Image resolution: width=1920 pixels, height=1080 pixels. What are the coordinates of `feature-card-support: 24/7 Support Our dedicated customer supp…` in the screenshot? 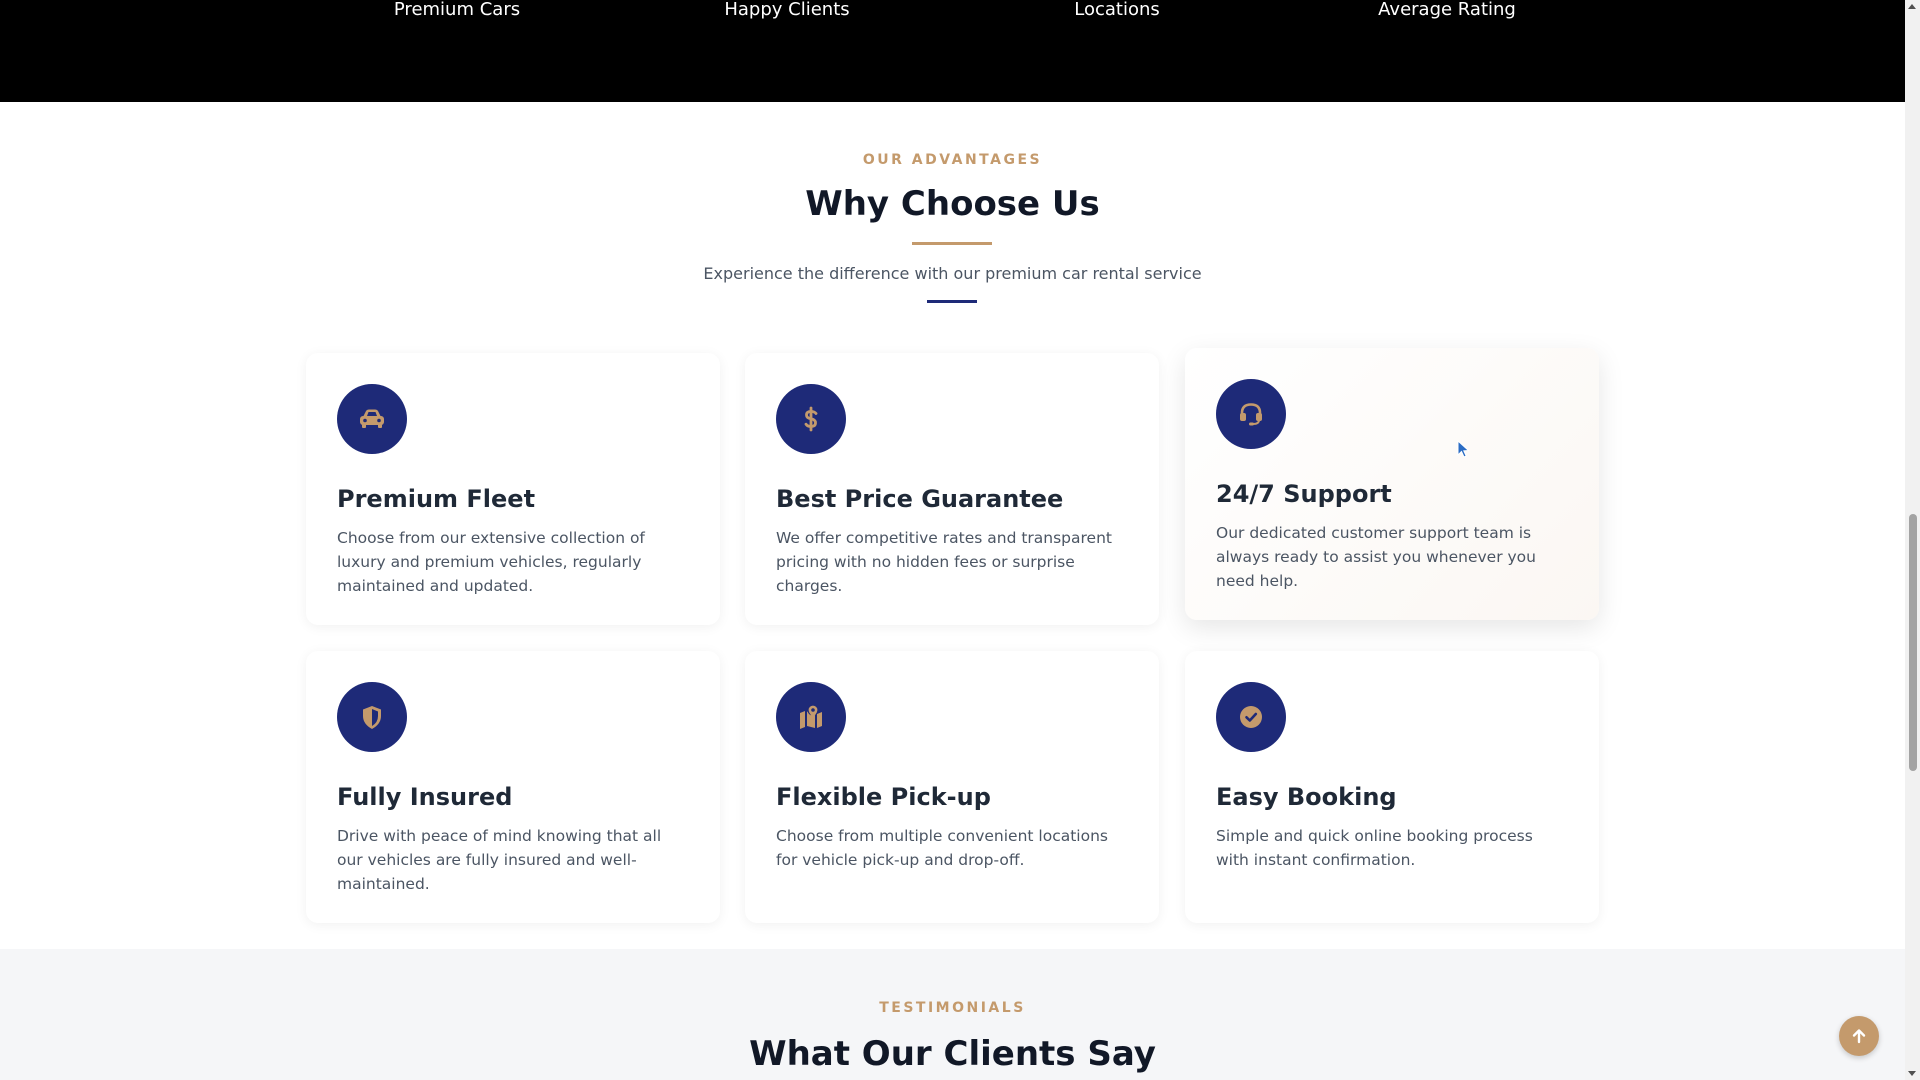 It's located at (1392, 484).